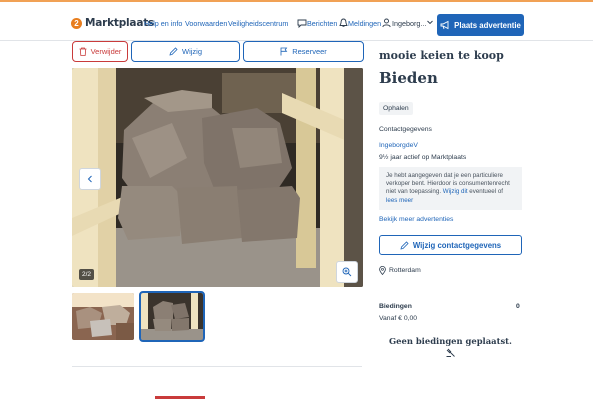 Image resolution: width=593 pixels, height=404 pixels. What do you see at coordinates (83, 51) in the screenshot?
I see `trash-icon` at bounding box center [83, 51].